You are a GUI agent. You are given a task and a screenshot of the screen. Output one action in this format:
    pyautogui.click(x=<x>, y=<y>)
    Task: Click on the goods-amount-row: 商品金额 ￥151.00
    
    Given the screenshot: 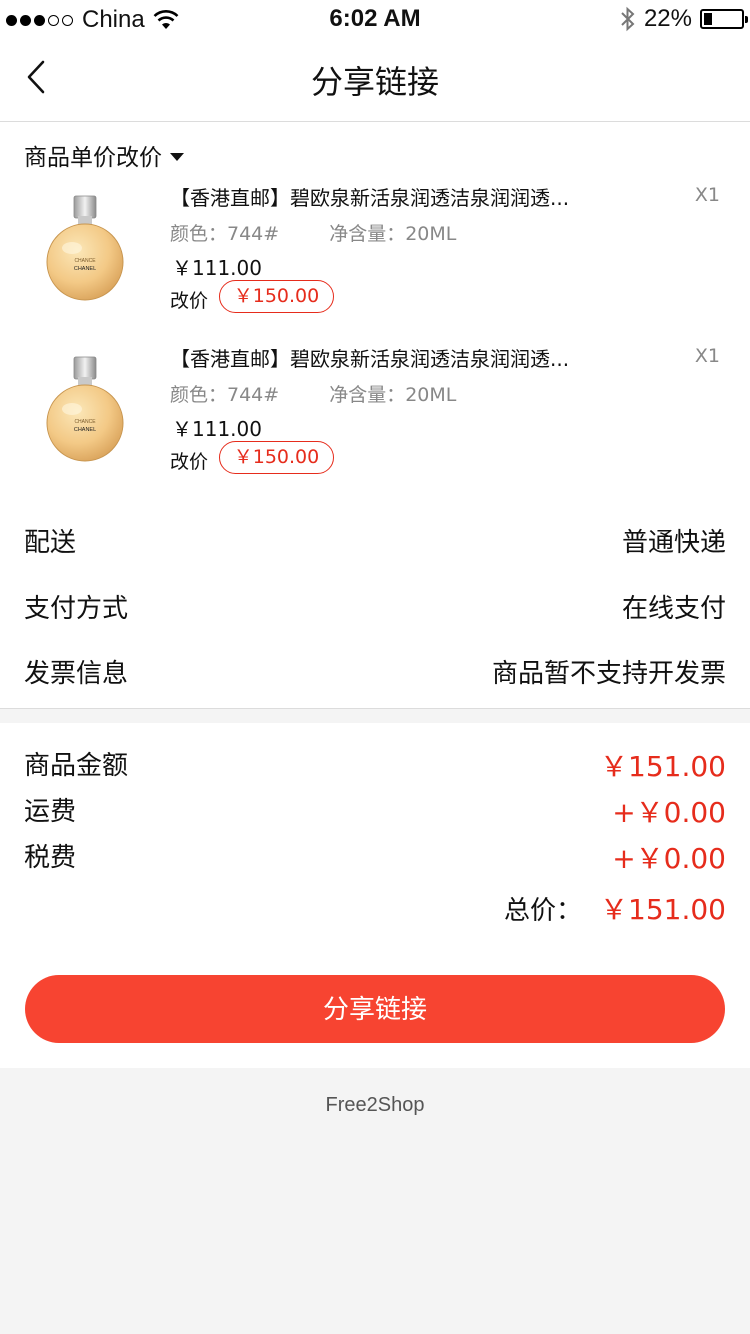 What is the action you would take?
    pyautogui.click(x=375, y=765)
    